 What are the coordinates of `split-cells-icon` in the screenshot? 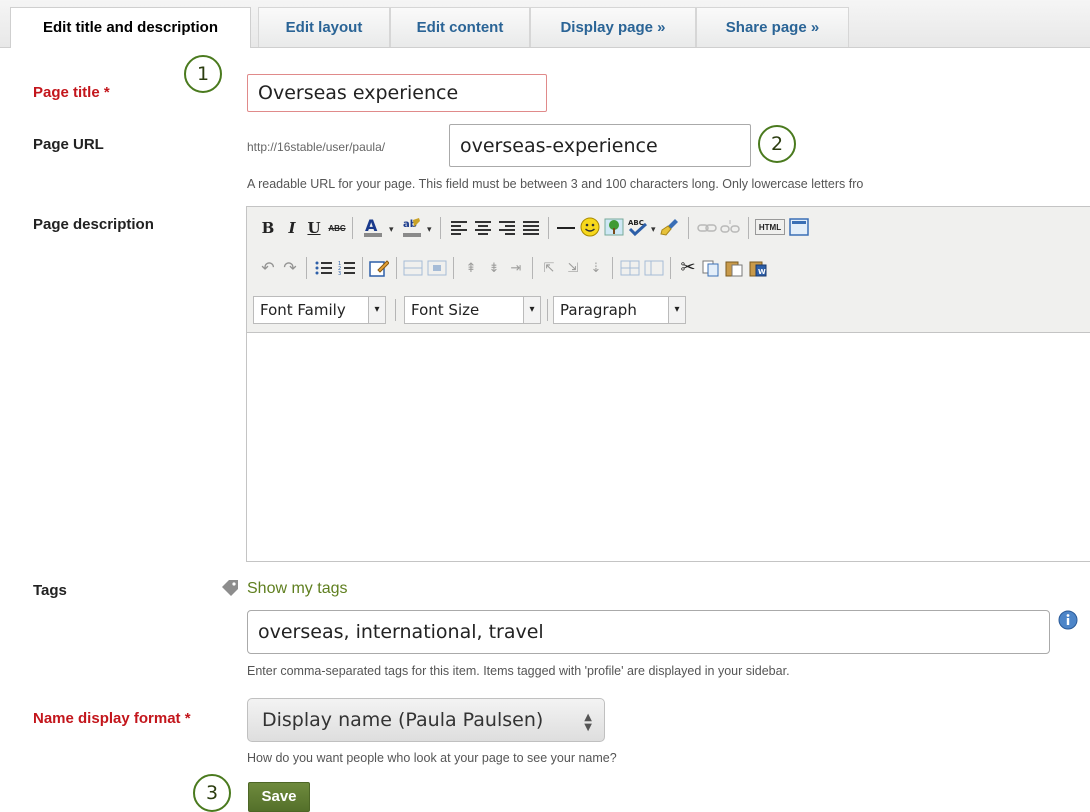 It's located at (630, 268).